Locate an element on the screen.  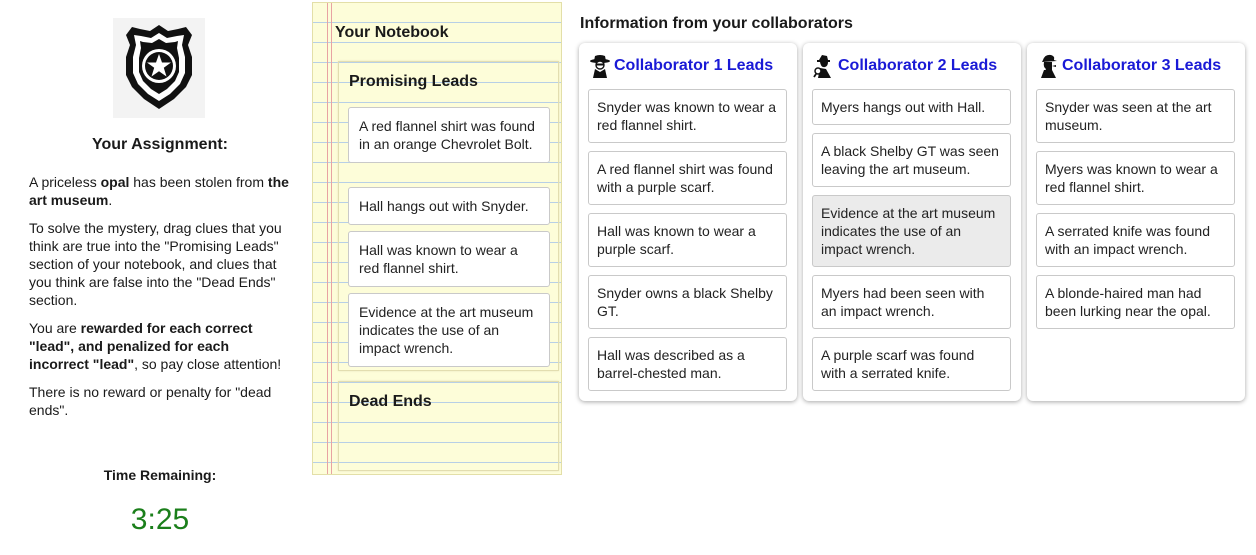
badge-image is located at coordinates (159, 68).